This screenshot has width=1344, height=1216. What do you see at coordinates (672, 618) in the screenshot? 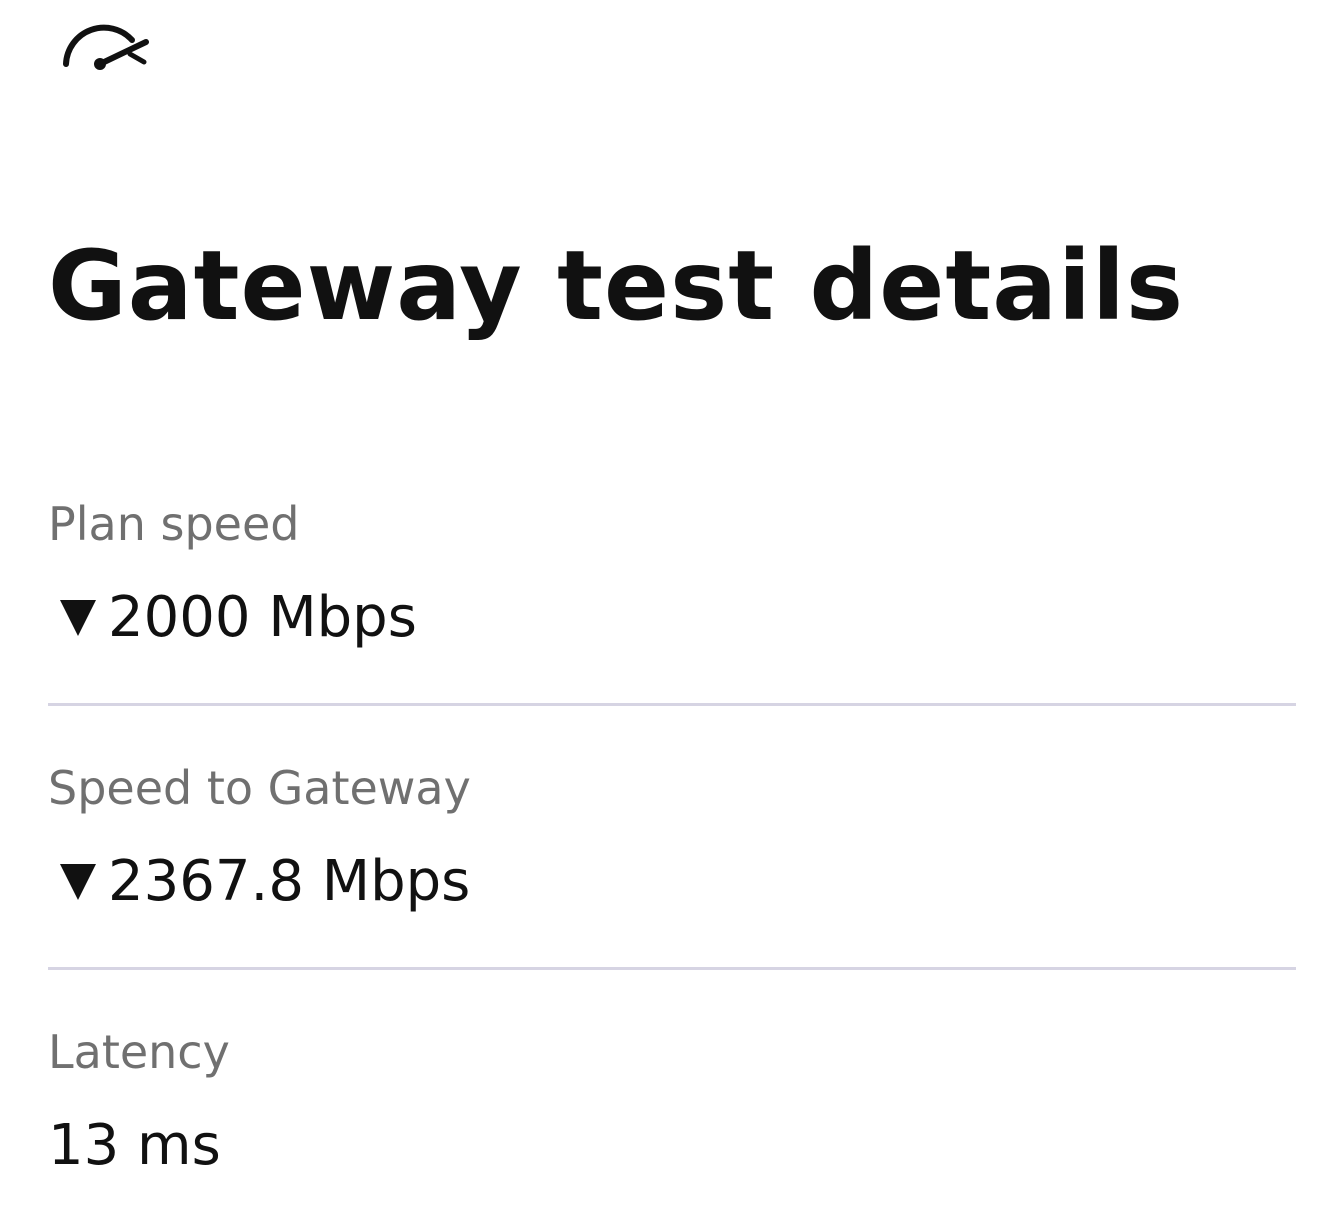
I see `plan-speed-value-row: 2000 Mbps` at bounding box center [672, 618].